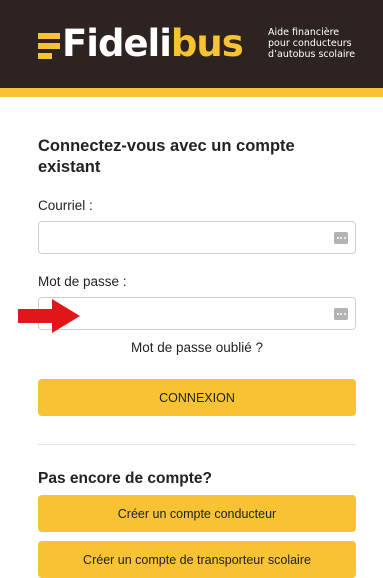 The image size is (383, 578). Describe the element at coordinates (49, 316) in the screenshot. I see `red-arrow-right-icon` at that location.